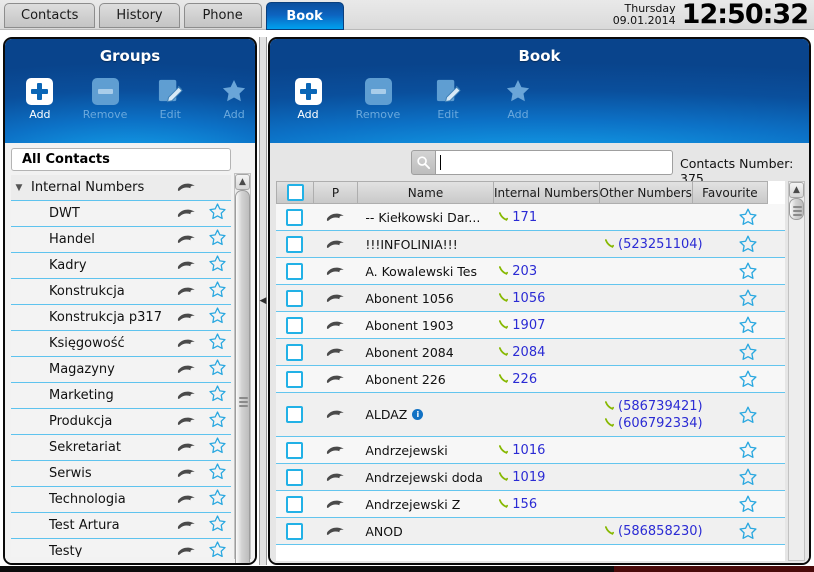 The height and width of the screenshot is (572, 814). I want to click on search-icon, so click(423, 162).